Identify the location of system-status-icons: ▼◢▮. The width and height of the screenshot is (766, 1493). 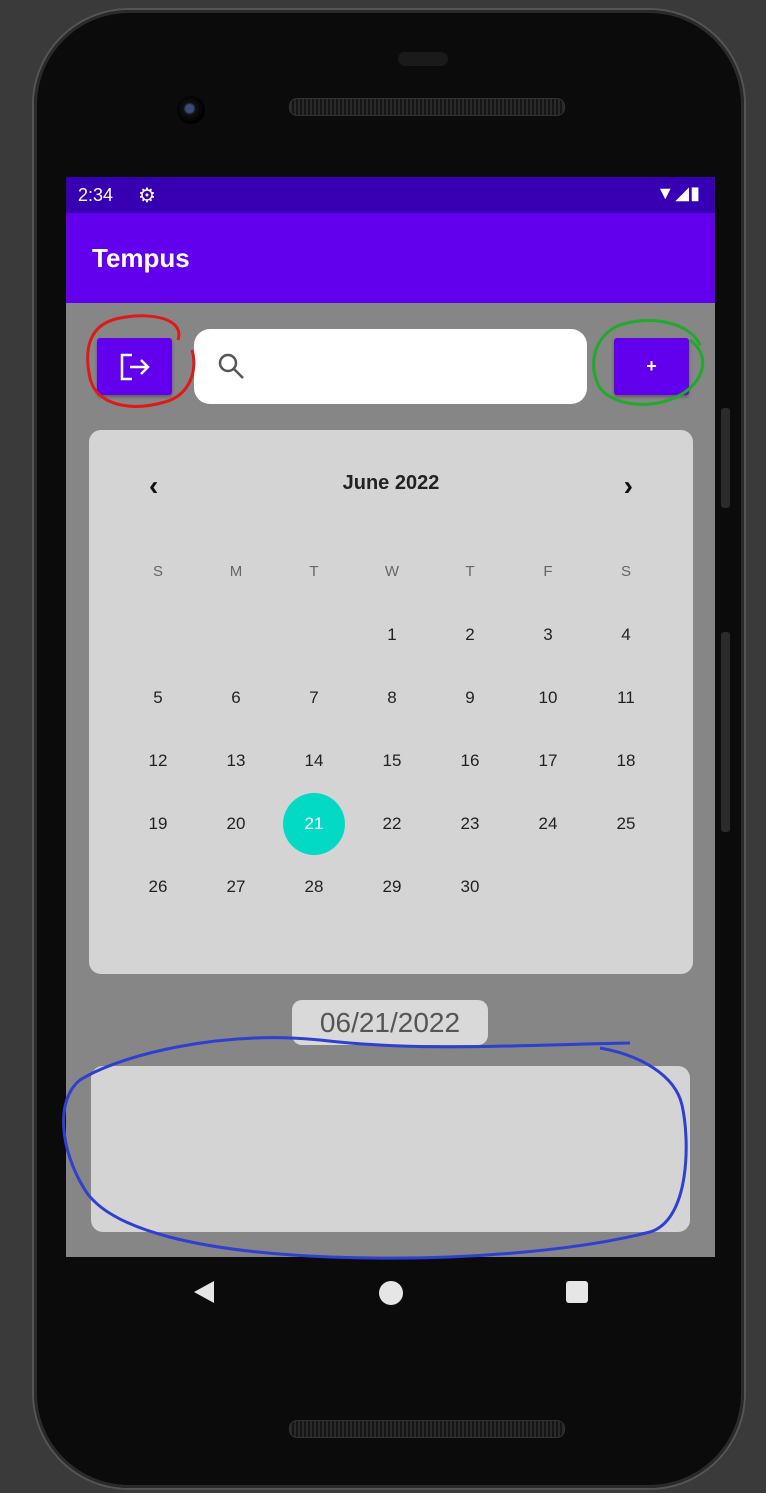
(678, 193).